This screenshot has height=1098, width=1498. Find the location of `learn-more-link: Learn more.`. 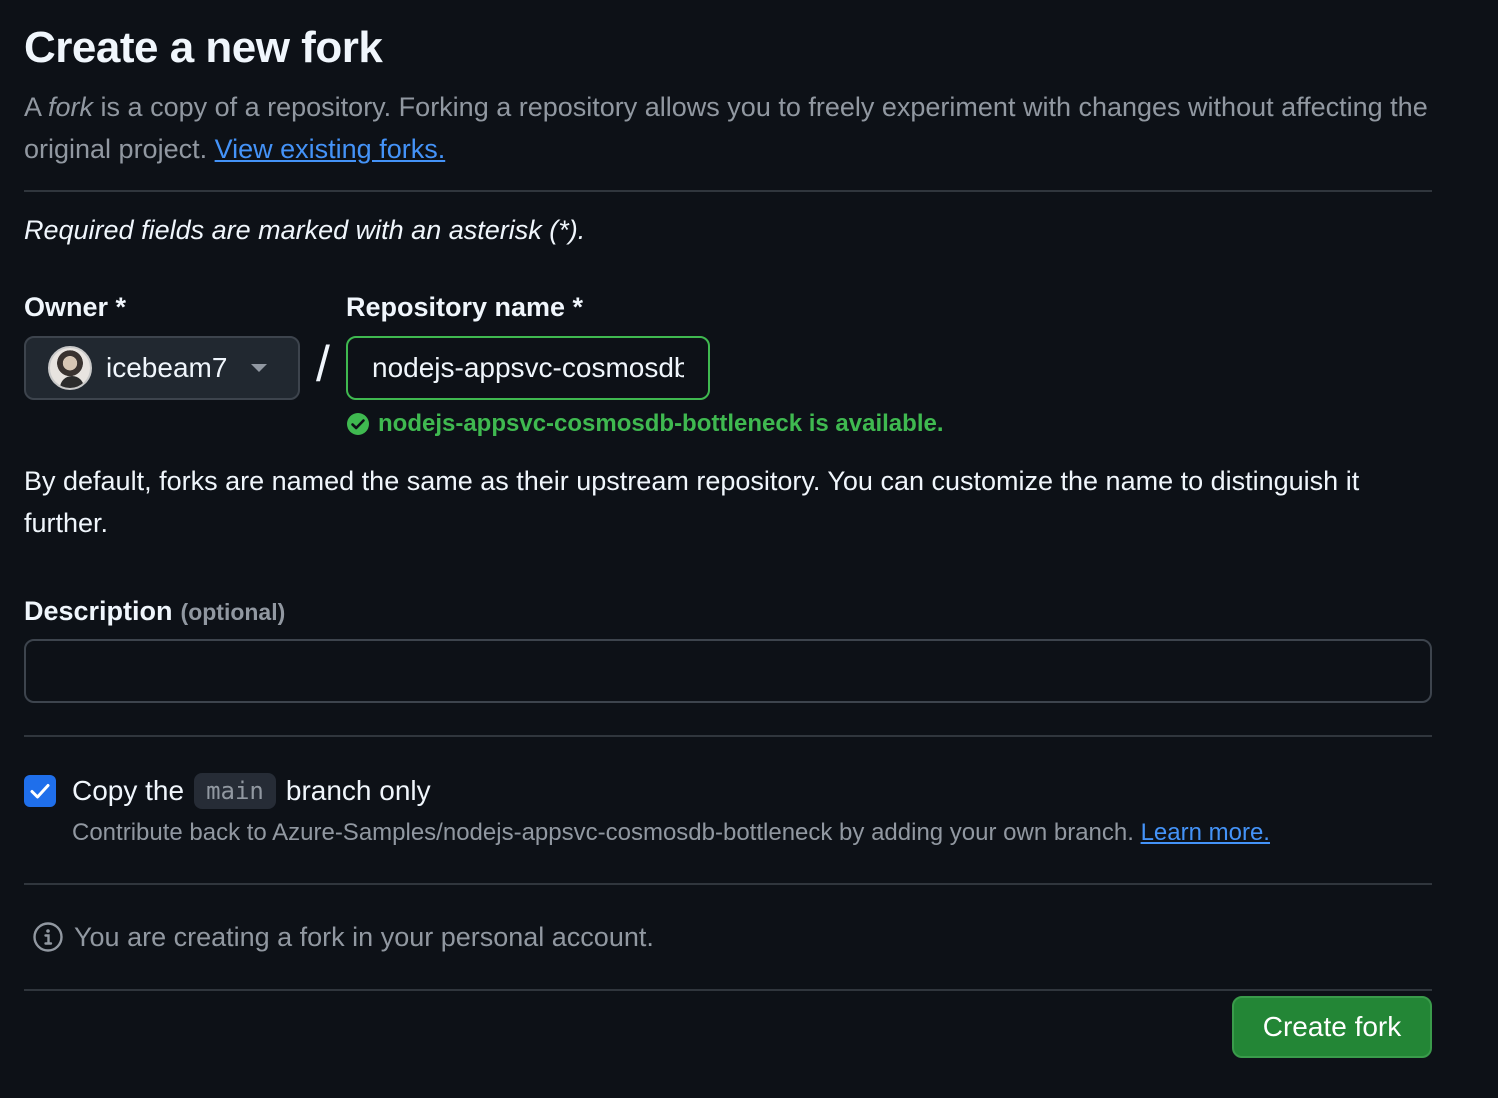

learn-more-link: Learn more. is located at coordinates (1205, 832).